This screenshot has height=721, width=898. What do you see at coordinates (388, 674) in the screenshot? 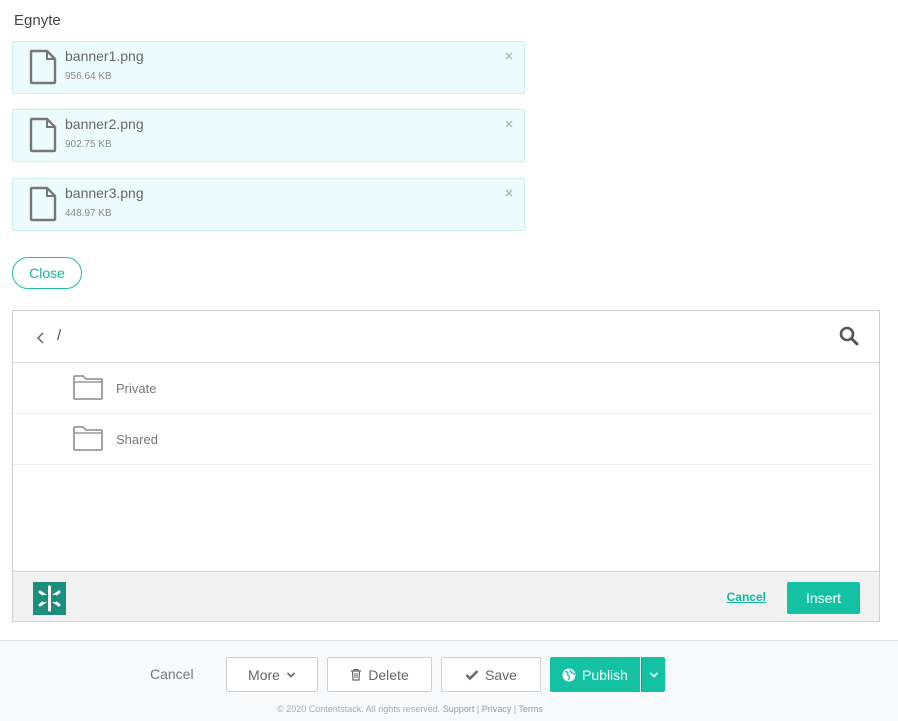
I see `delete-label: Delete` at bounding box center [388, 674].